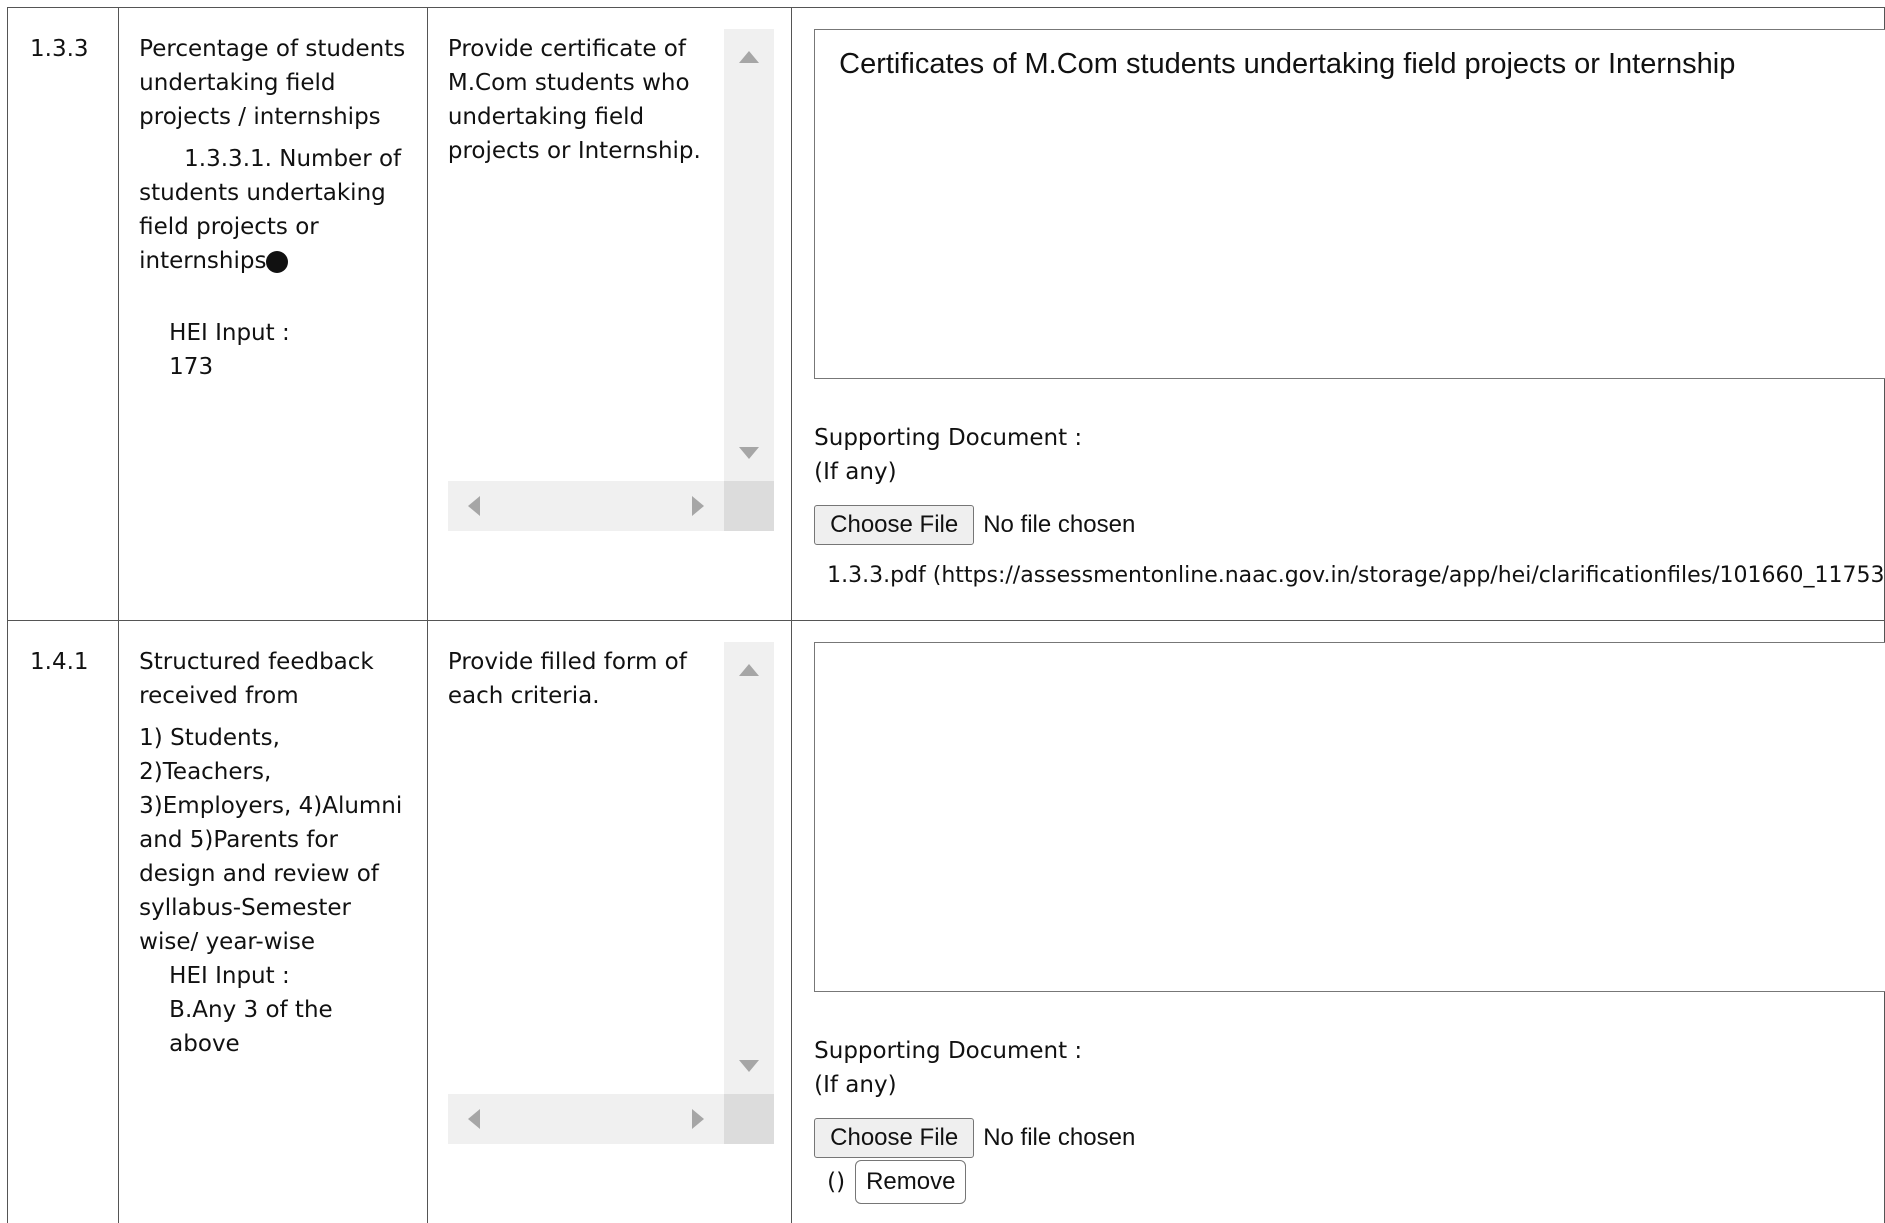 This screenshot has height=1223, width=1885. Describe the element at coordinates (259, 350) in the screenshot. I see `hei-input: HEI Input : 173` at that location.